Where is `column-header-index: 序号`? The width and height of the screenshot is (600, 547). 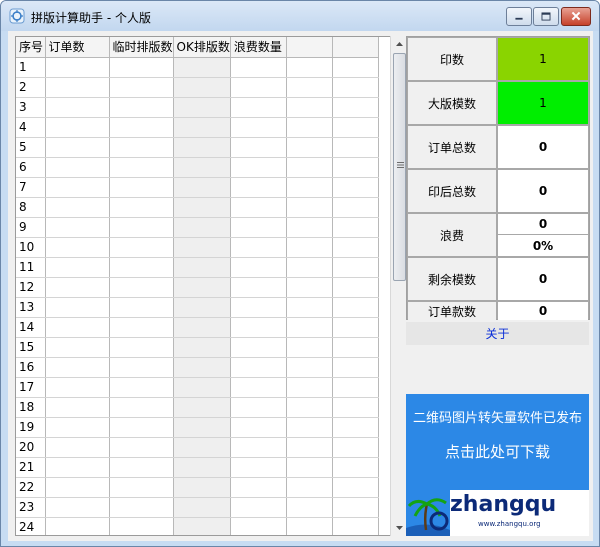
column-header-index: 序号 is located at coordinates (31, 47).